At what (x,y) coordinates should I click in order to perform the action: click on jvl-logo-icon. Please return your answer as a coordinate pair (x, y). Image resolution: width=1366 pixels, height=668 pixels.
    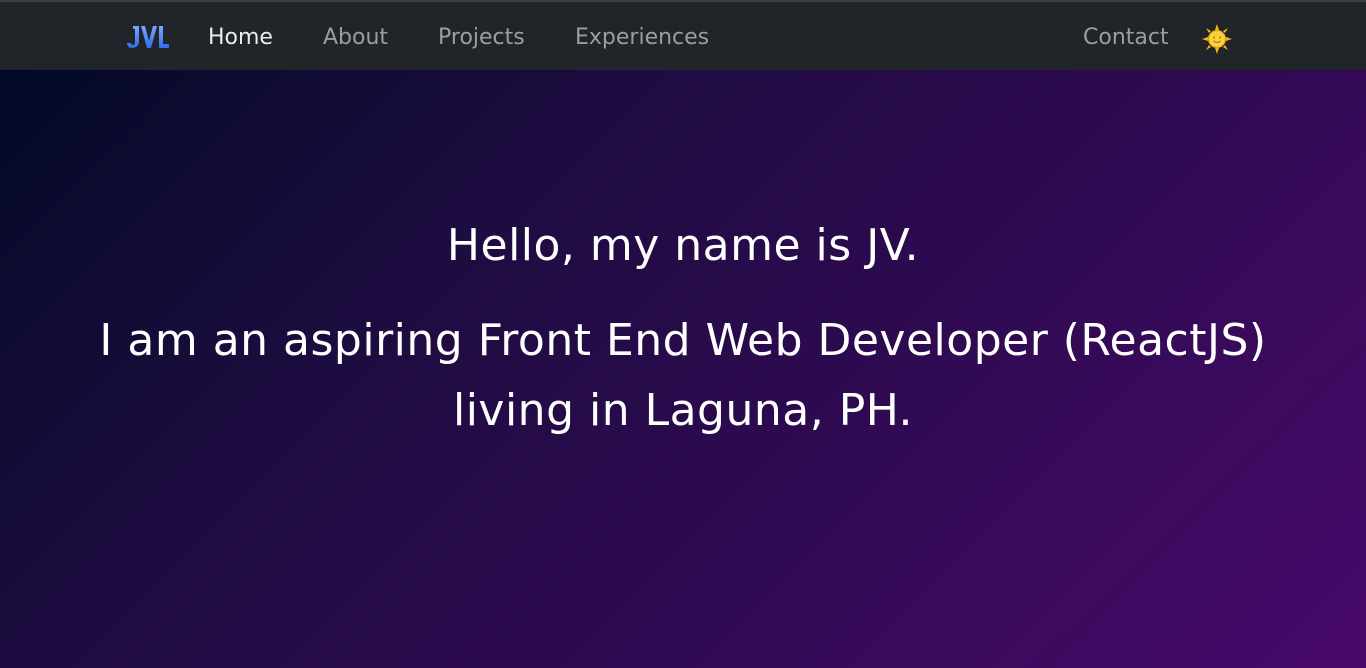
    Looking at the image, I should click on (148, 37).